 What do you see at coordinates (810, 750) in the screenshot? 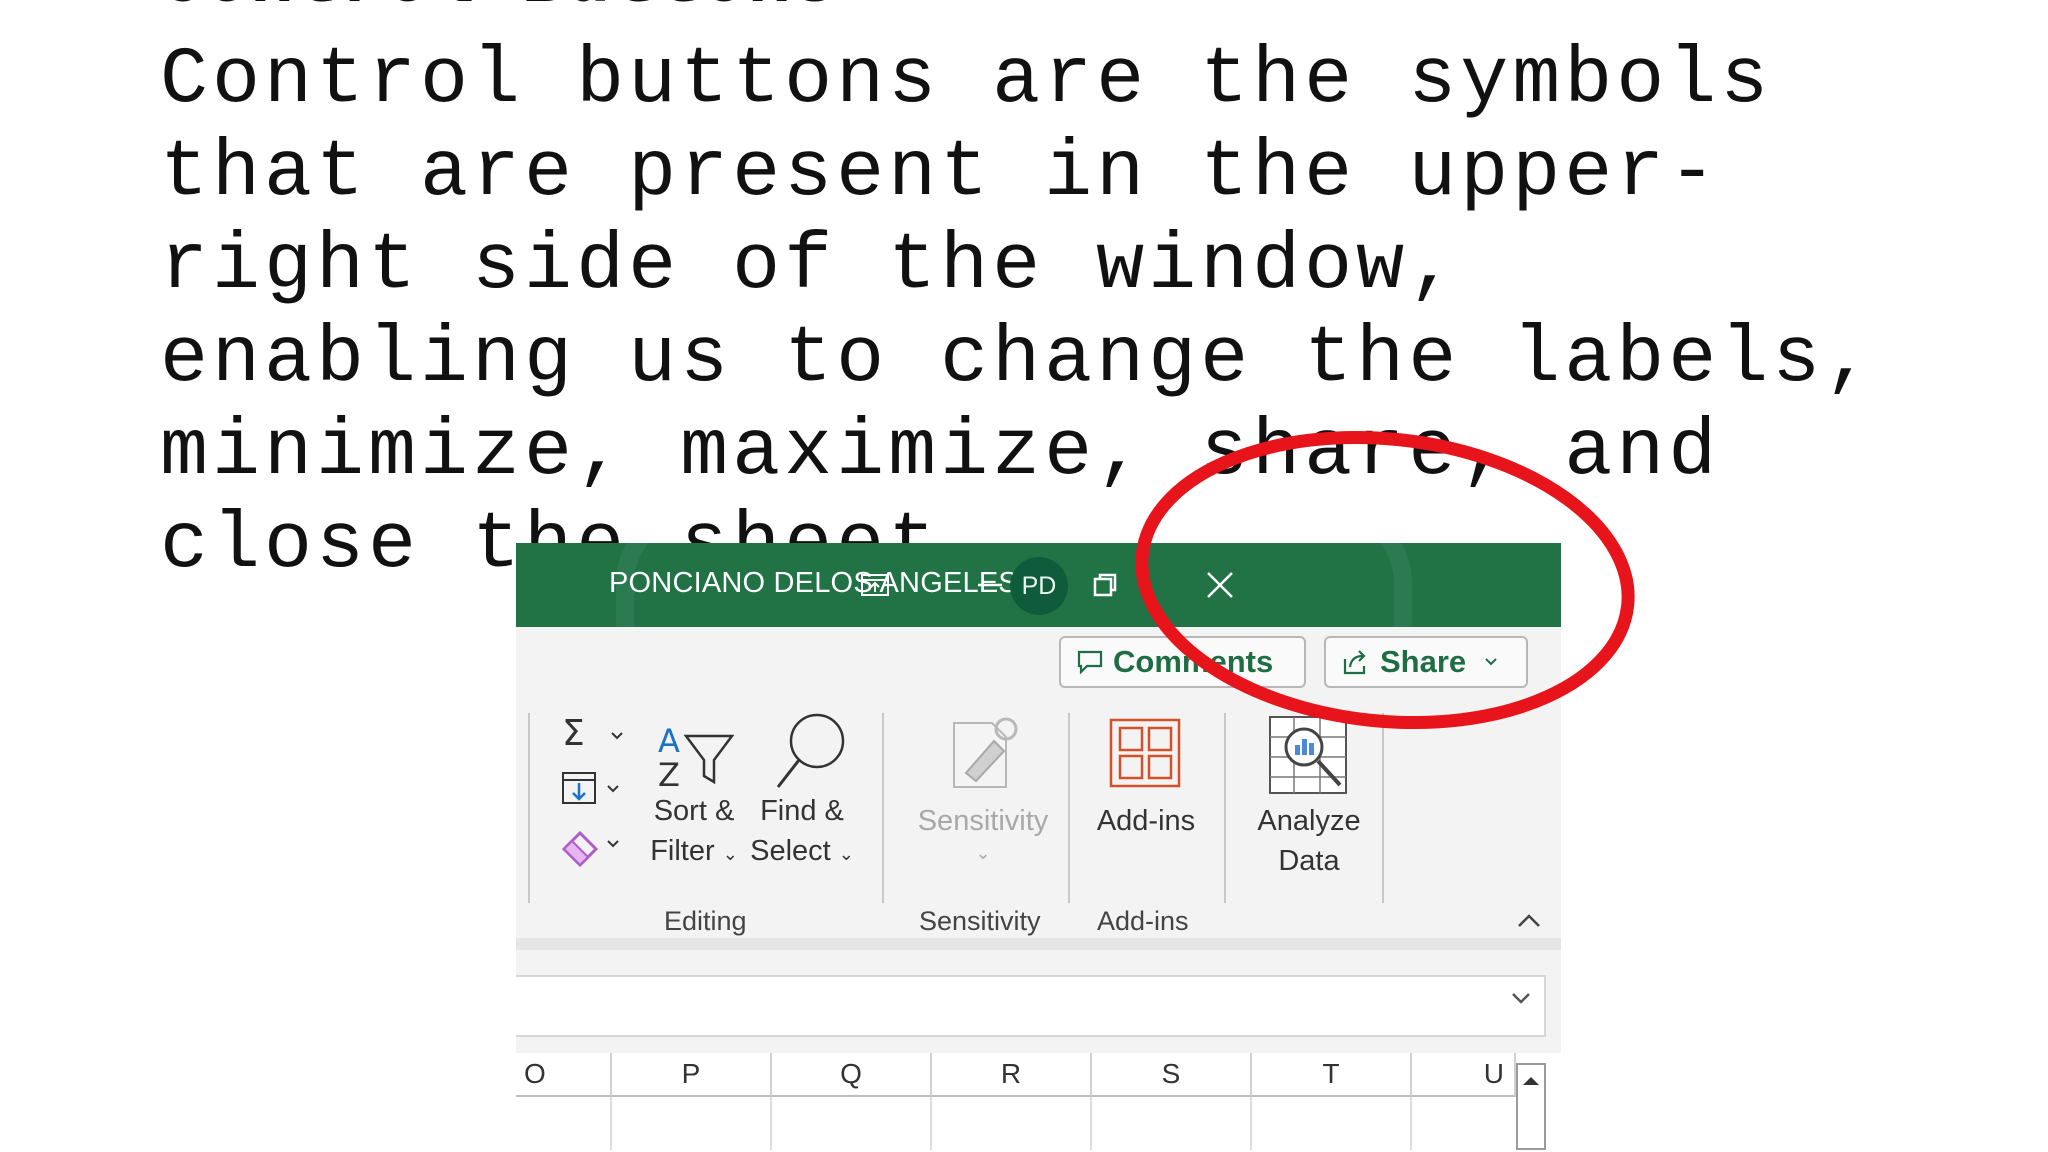
I see `magnifier-icon` at bounding box center [810, 750].